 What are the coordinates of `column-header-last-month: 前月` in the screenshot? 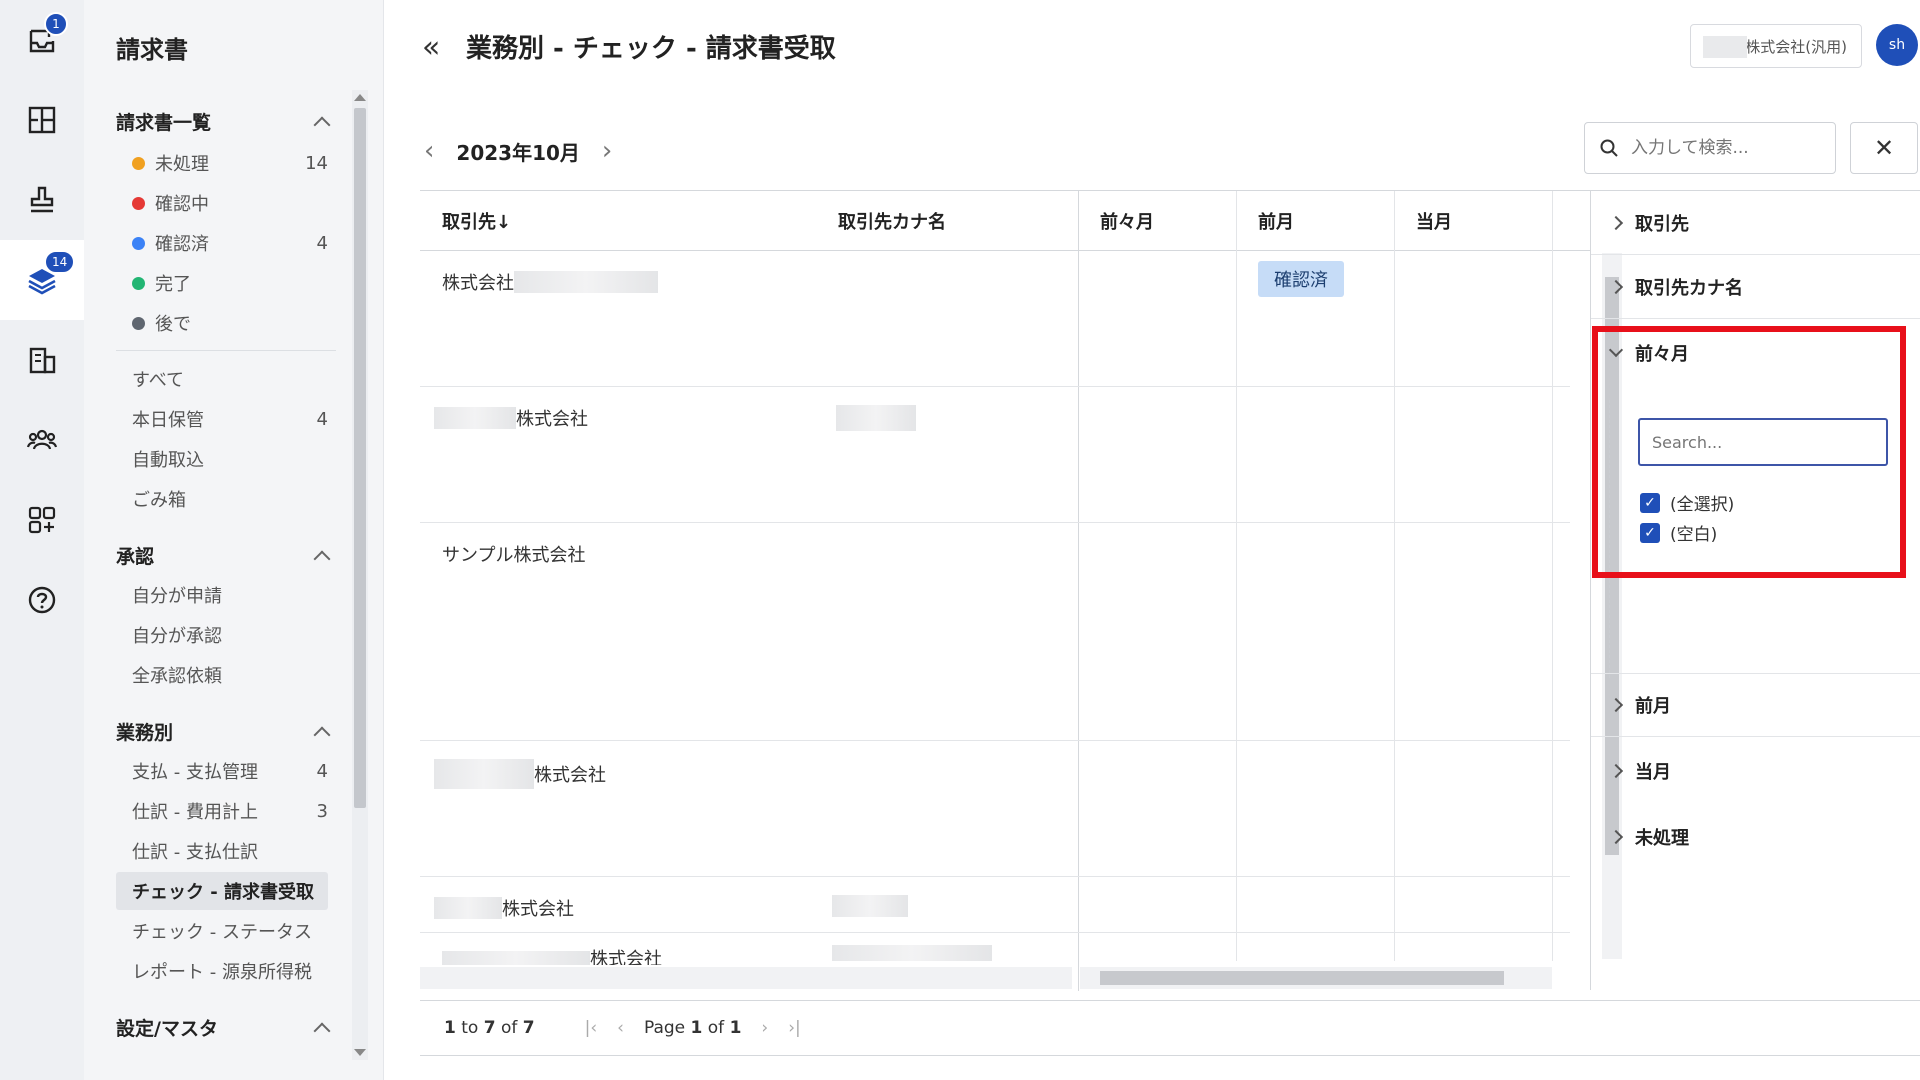 It's located at (1315, 221).